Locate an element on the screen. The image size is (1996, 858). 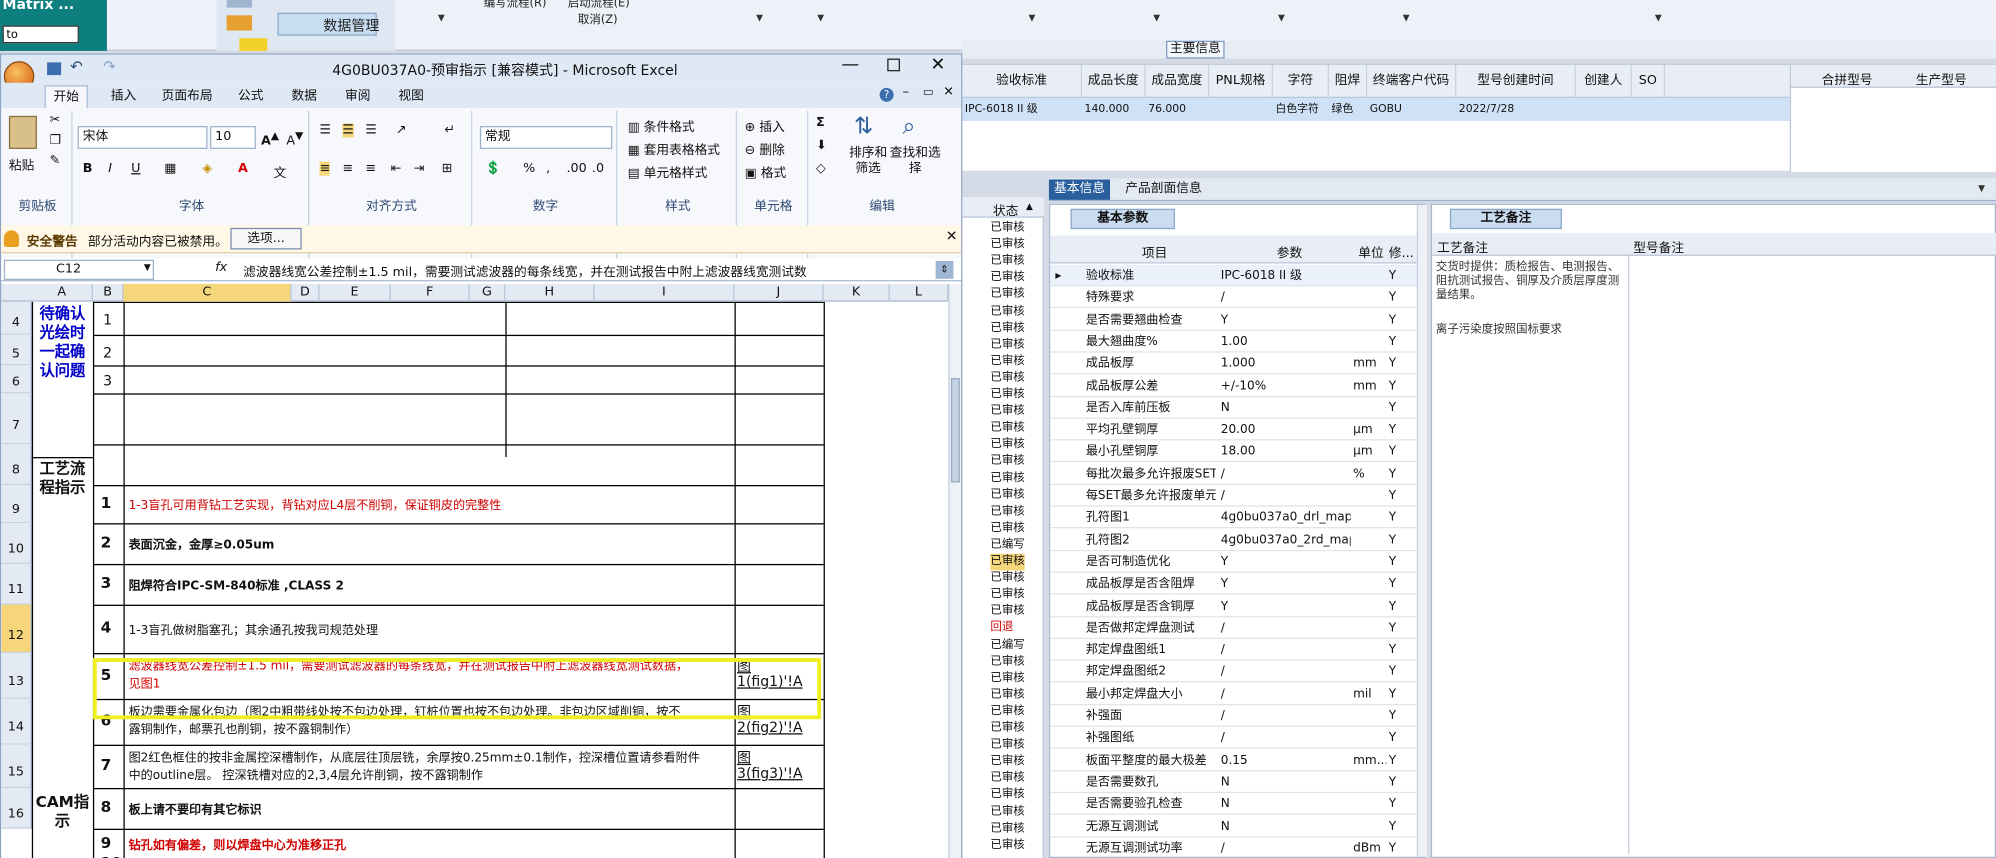
decrease-indent-icon: ⇤ is located at coordinates (396, 169).